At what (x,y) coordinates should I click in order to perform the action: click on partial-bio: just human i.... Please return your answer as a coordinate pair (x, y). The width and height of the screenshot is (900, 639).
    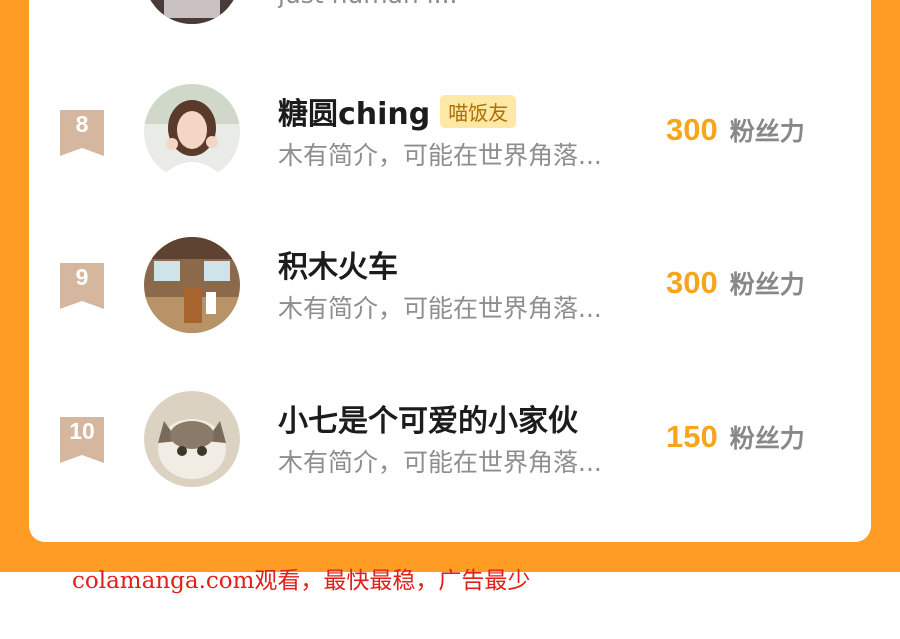
    Looking at the image, I should click on (463, 4).